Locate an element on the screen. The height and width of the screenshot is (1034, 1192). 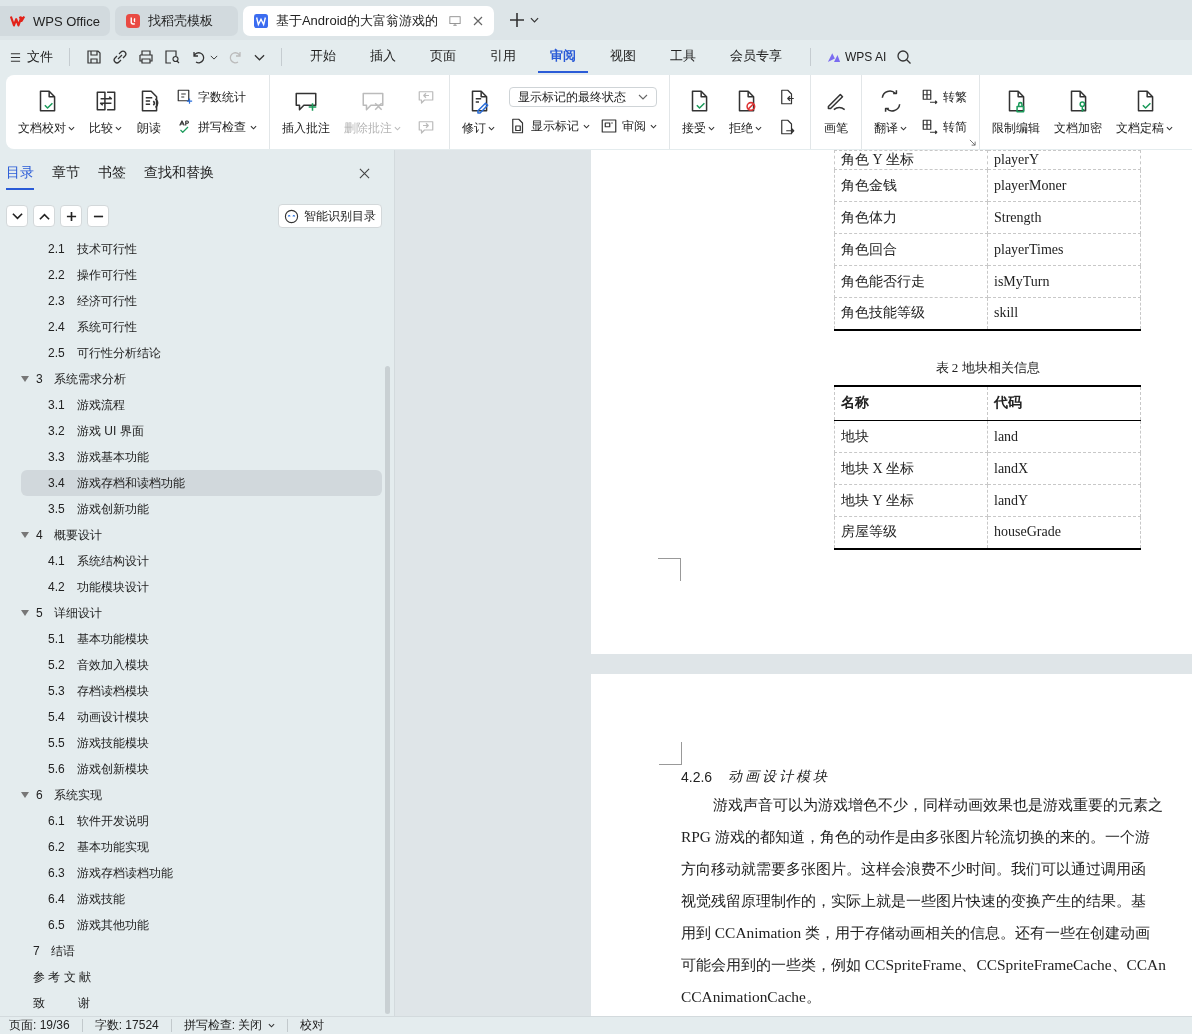
toc-item: 7 结语 is located at coordinates (201, 951).